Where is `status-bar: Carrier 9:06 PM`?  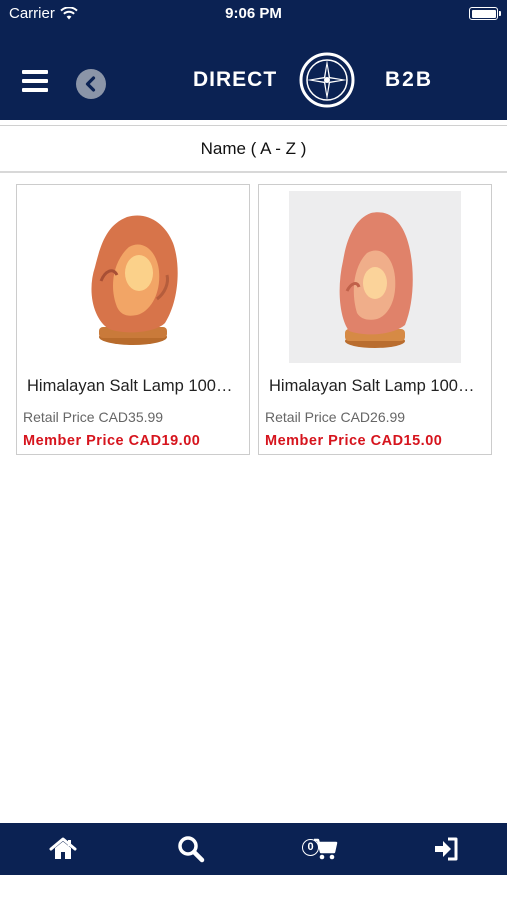 status-bar: Carrier 9:06 PM is located at coordinates (253, 14).